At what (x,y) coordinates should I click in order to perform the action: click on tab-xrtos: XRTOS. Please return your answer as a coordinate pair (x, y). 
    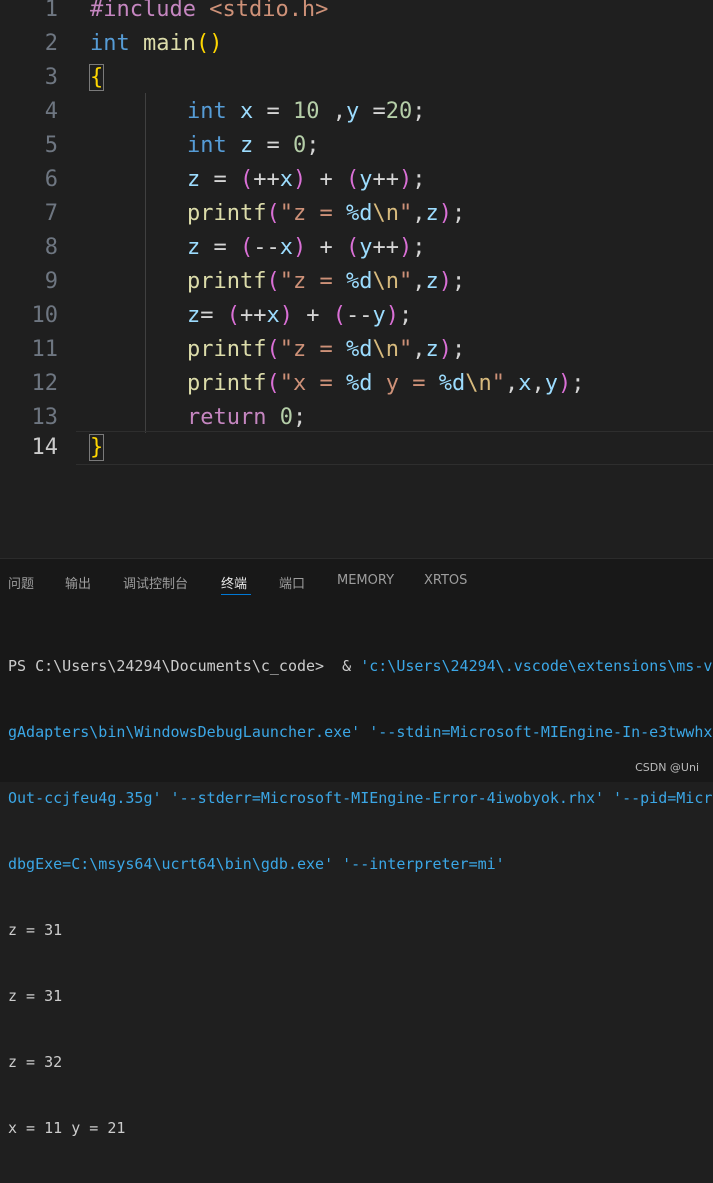
    Looking at the image, I should click on (445, 580).